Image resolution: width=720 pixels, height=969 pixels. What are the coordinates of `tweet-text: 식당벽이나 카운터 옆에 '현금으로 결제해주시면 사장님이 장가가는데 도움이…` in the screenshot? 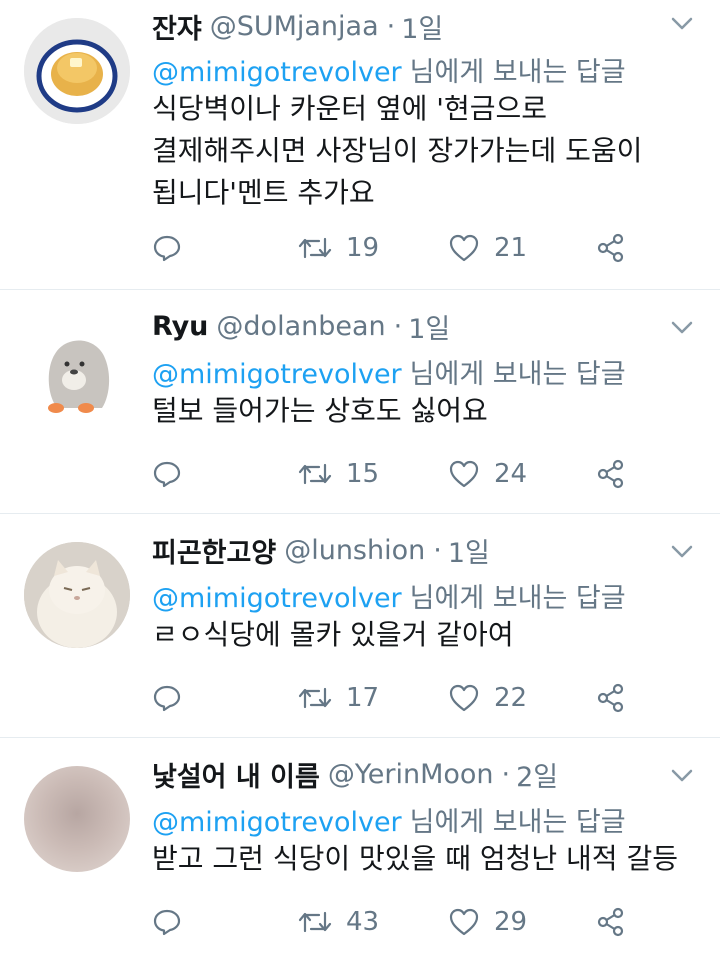 It's located at (426, 151).